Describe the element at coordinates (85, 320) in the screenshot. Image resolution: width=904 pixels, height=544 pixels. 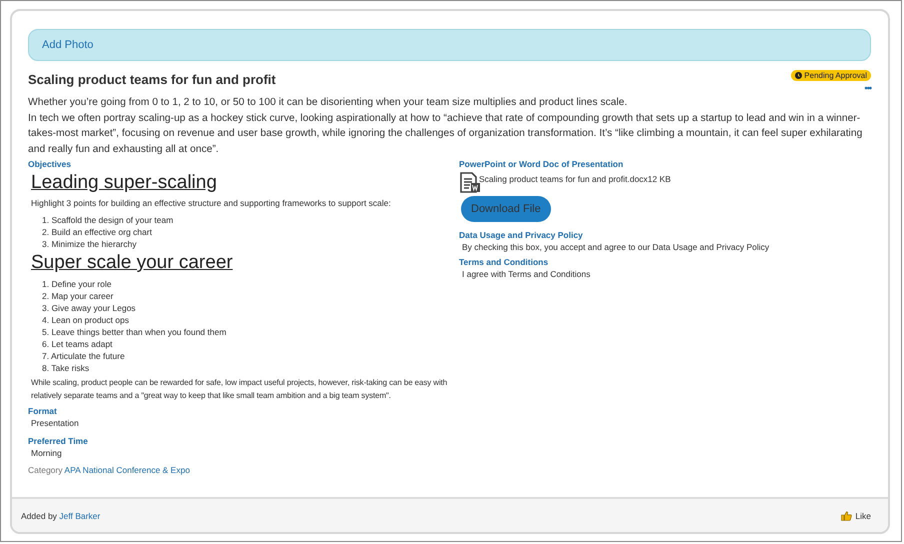
I see `list-item: 4. Lean on product ops` at that location.